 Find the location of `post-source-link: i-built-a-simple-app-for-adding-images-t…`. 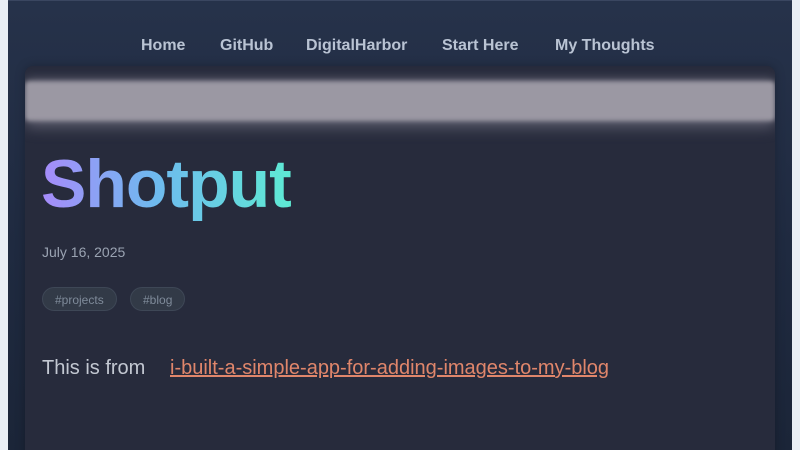

post-source-link: i-built-a-simple-app-for-adding-images-t… is located at coordinates (389, 368).